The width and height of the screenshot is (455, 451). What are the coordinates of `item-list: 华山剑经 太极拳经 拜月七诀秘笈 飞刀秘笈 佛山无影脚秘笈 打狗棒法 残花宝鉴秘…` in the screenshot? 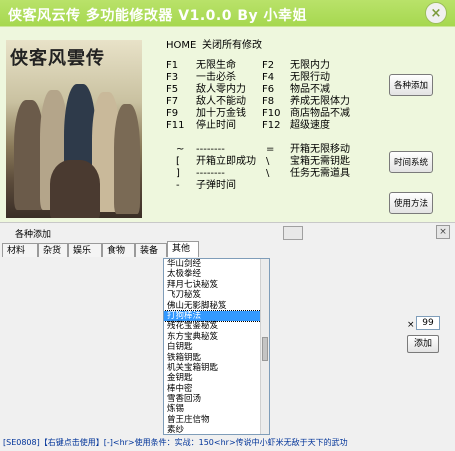 It's located at (216, 346).